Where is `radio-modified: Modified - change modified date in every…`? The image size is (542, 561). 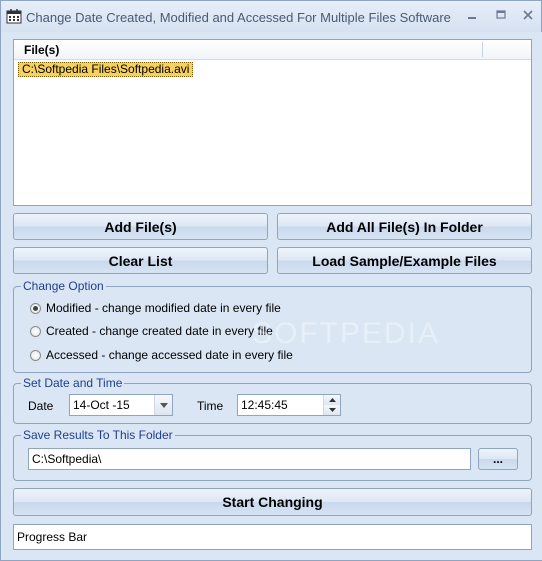 radio-modified: Modified - change modified date in every… is located at coordinates (155, 308).